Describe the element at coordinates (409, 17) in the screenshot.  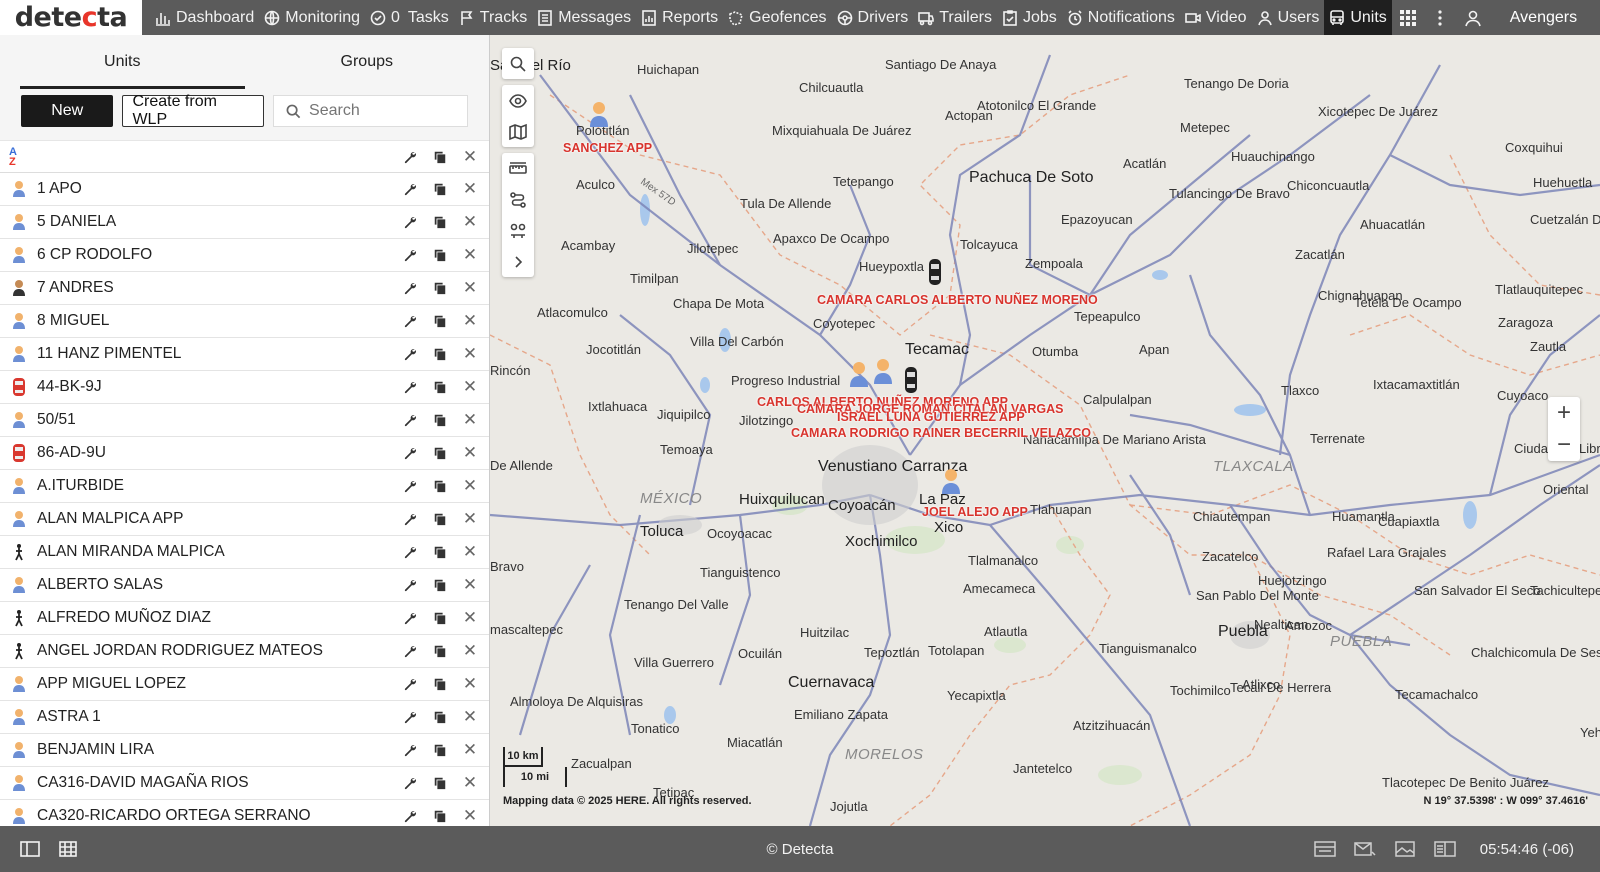
I see `nav-tasks: 0 Tasks` at that location.